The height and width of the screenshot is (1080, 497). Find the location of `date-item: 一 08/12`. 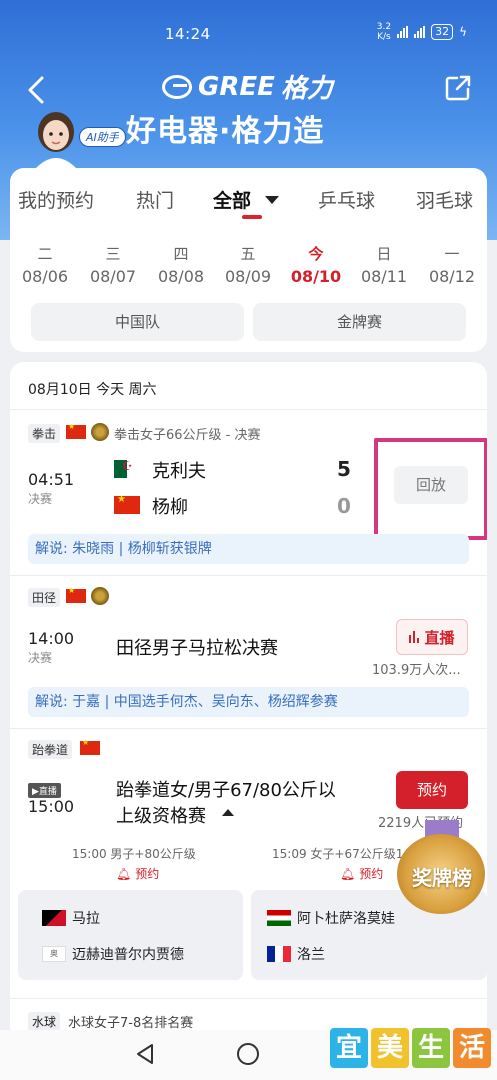

date-item: 一 08/12 is located at coordinates (452, 267).